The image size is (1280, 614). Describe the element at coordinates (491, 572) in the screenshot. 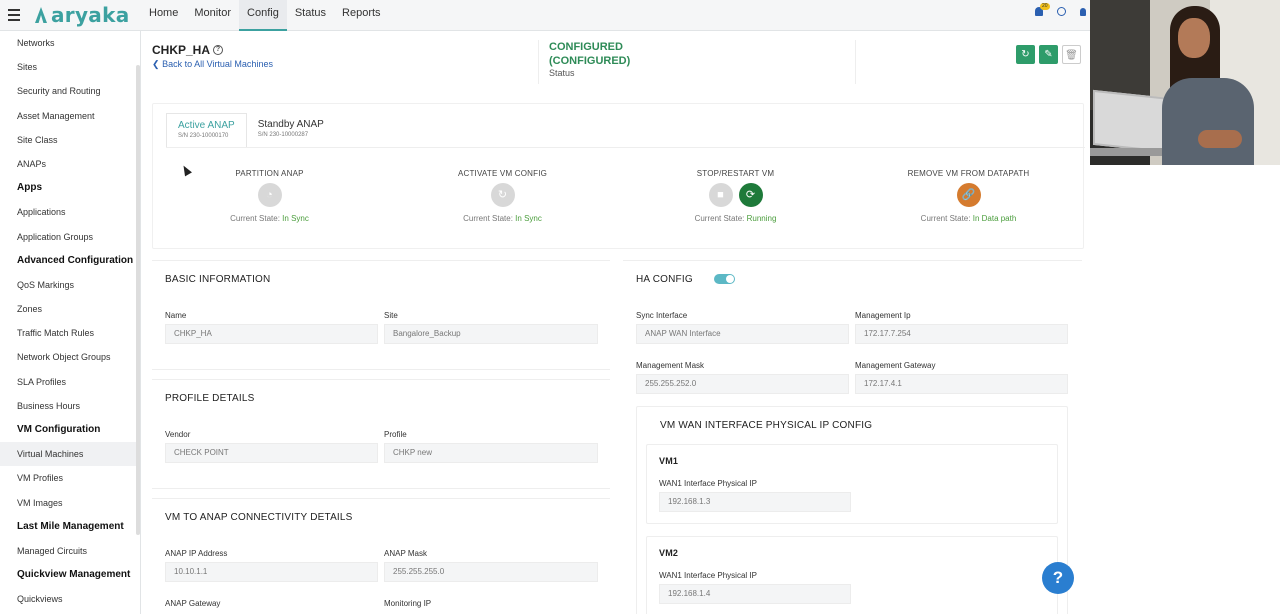

I see `anap-mask-field: 255.255.255.0` at that location.